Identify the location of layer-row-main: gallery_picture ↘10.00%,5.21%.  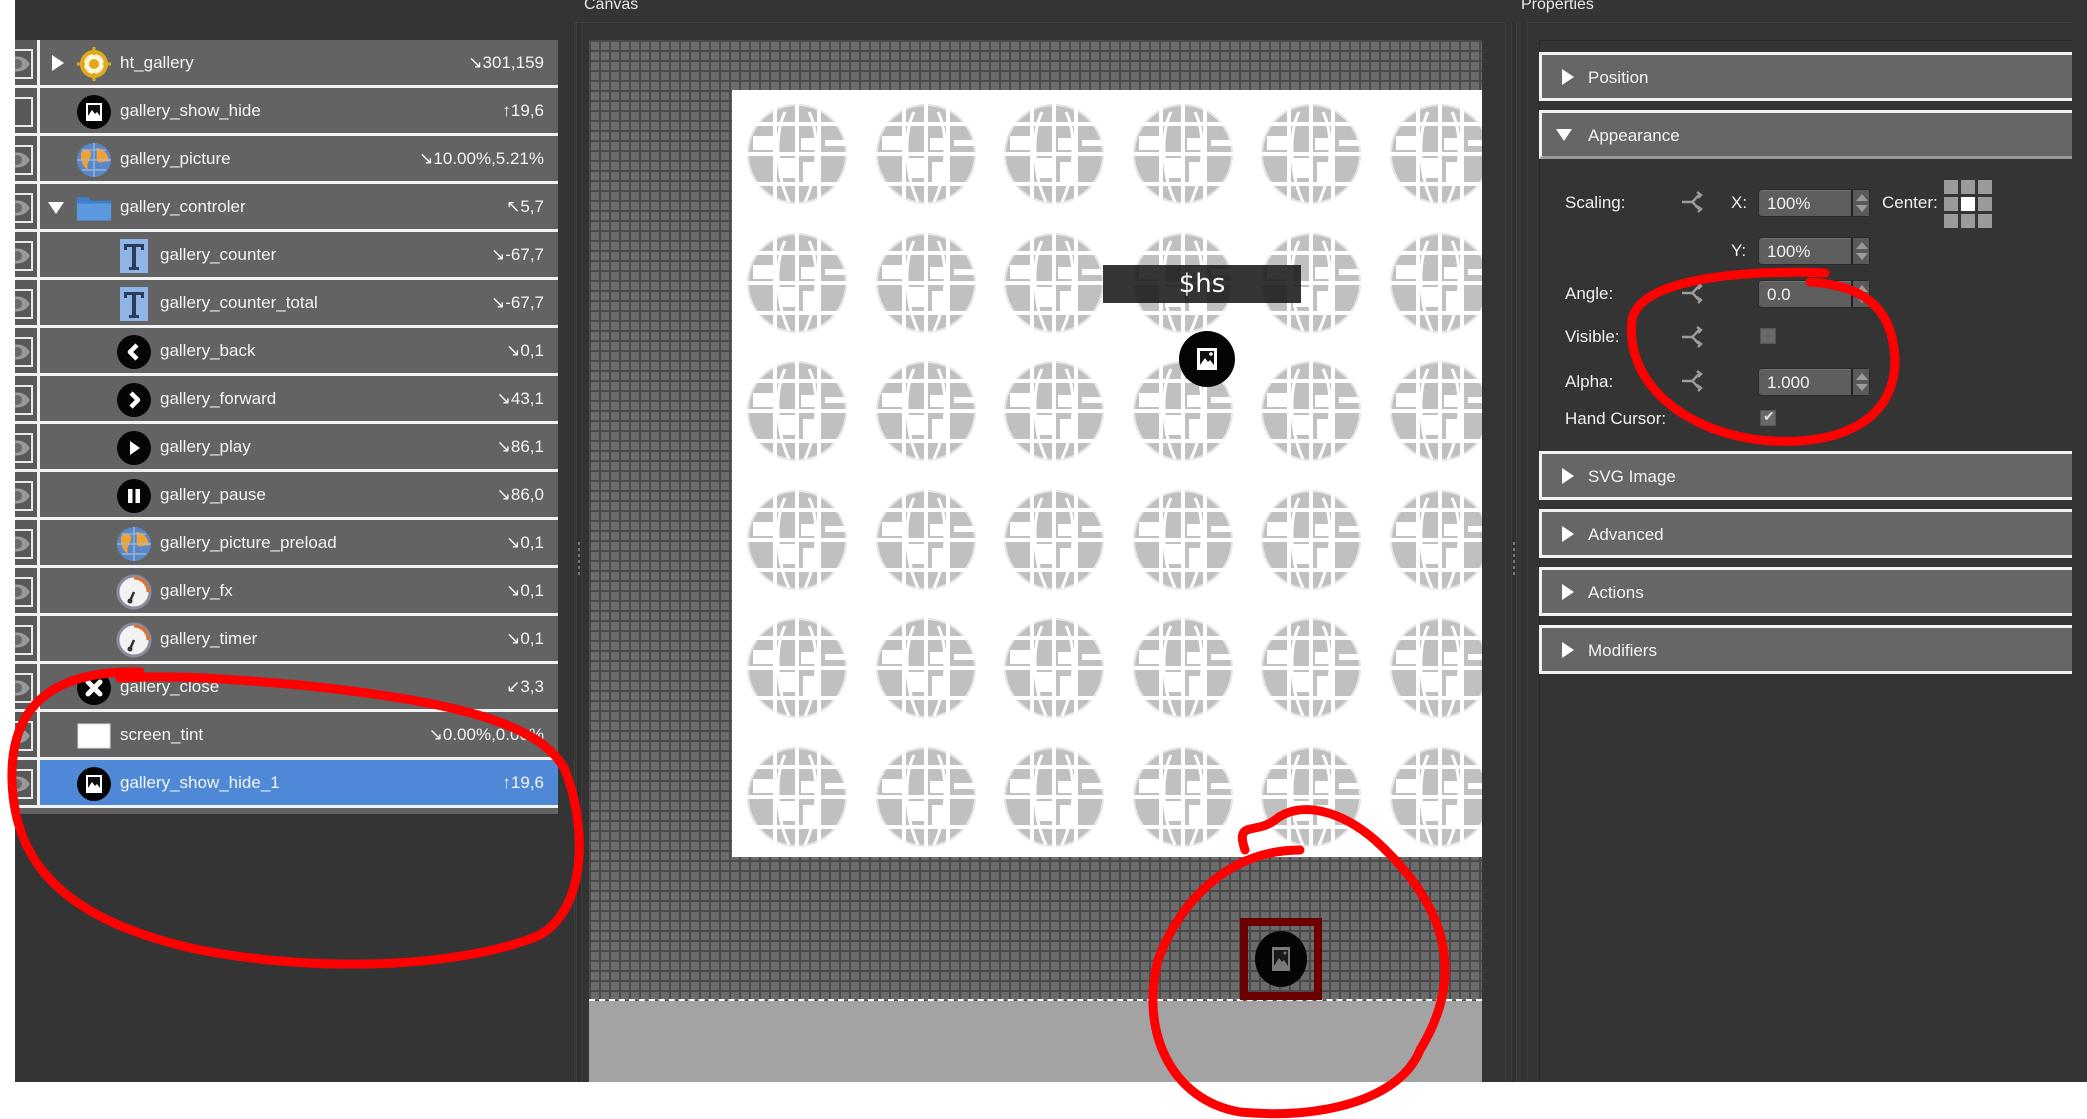
(299, 158).